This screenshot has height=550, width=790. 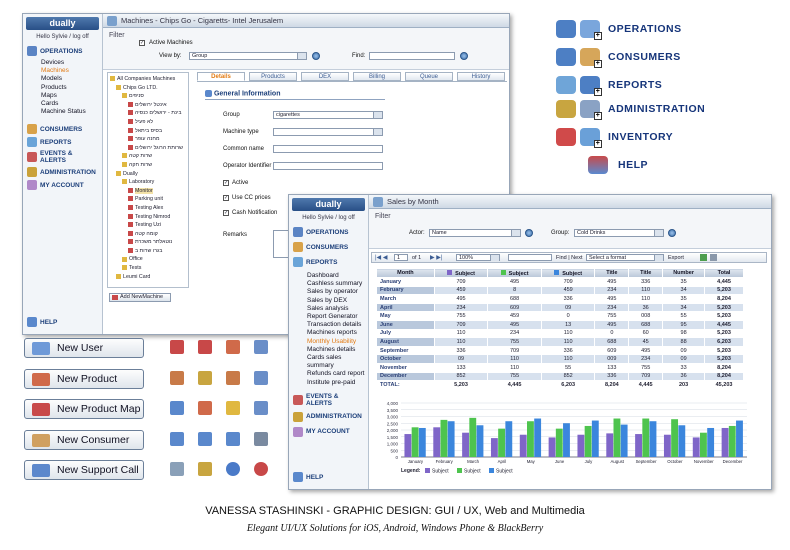 What do you see at coordinates (703, 257) in the screenshot?
I see `export-icon` at bounding box center [703, 257].